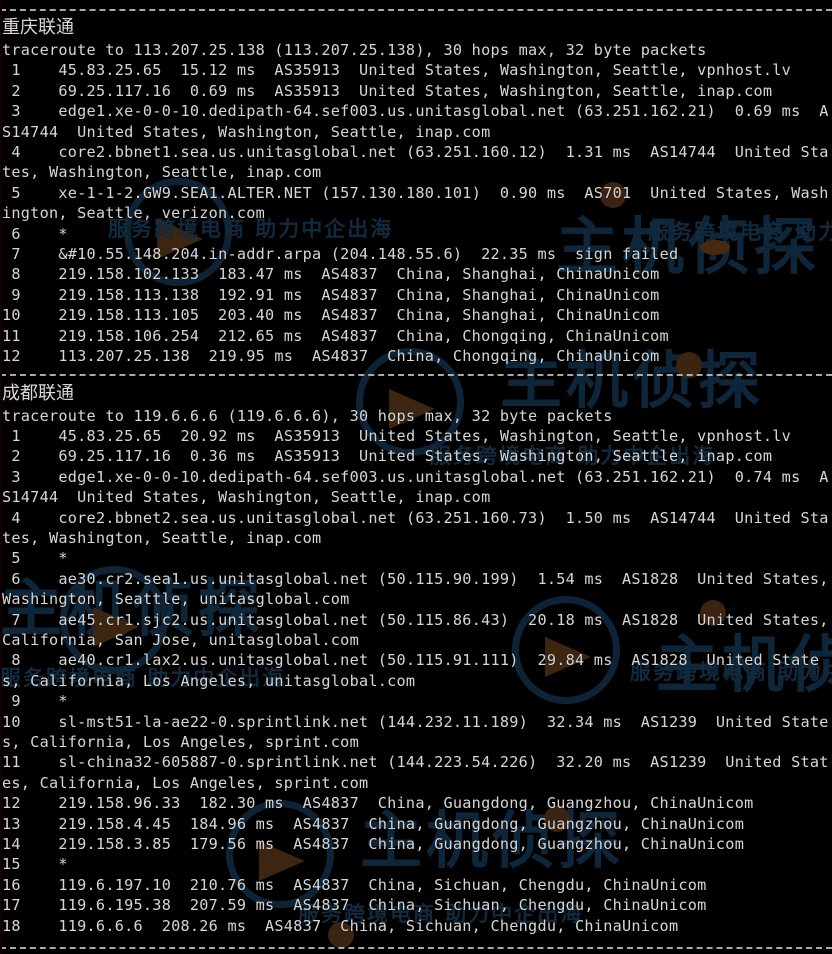 The height and width of the screenshot is (954, 832). I want to click on hop-line: 5 *, so click(35, 558).